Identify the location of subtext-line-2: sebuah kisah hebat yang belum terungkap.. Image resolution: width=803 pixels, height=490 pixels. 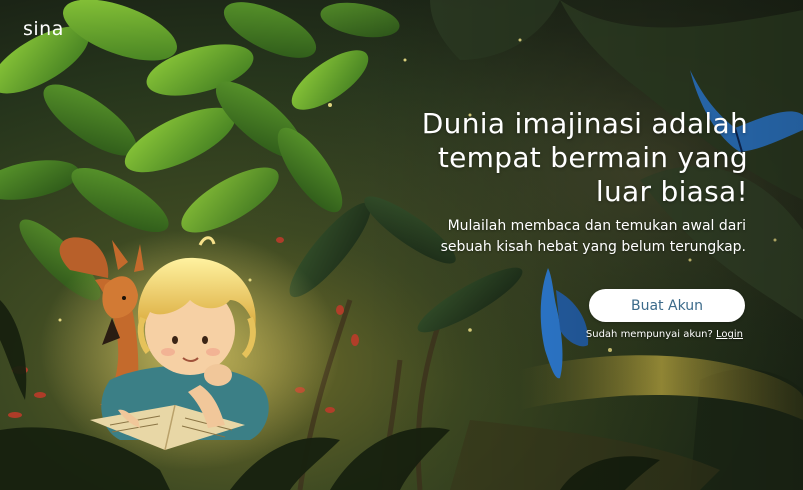
(593, 247).